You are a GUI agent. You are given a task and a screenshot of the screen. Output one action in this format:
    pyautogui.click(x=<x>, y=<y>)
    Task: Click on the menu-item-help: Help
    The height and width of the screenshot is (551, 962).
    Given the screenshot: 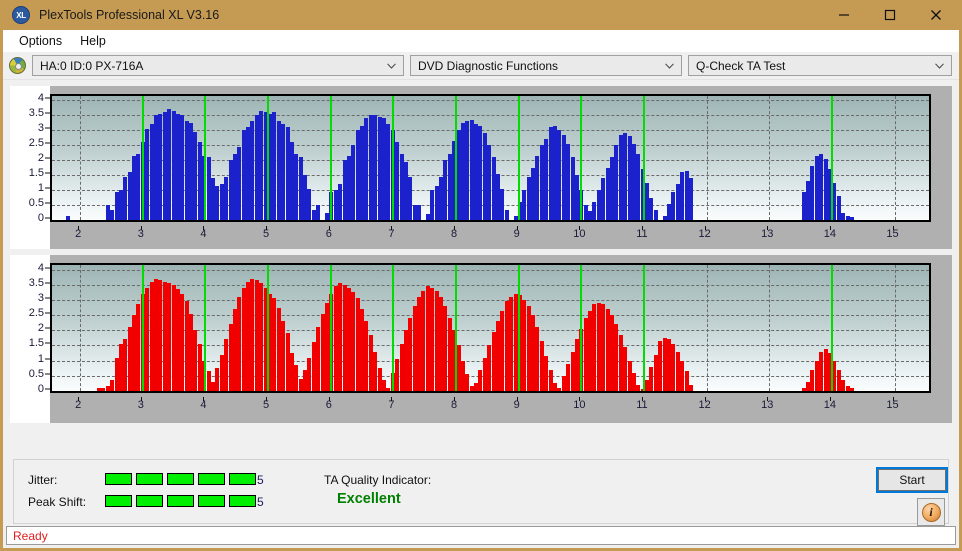 What is the action you would take?
    pyautogui.click(x=93, y=41)
    